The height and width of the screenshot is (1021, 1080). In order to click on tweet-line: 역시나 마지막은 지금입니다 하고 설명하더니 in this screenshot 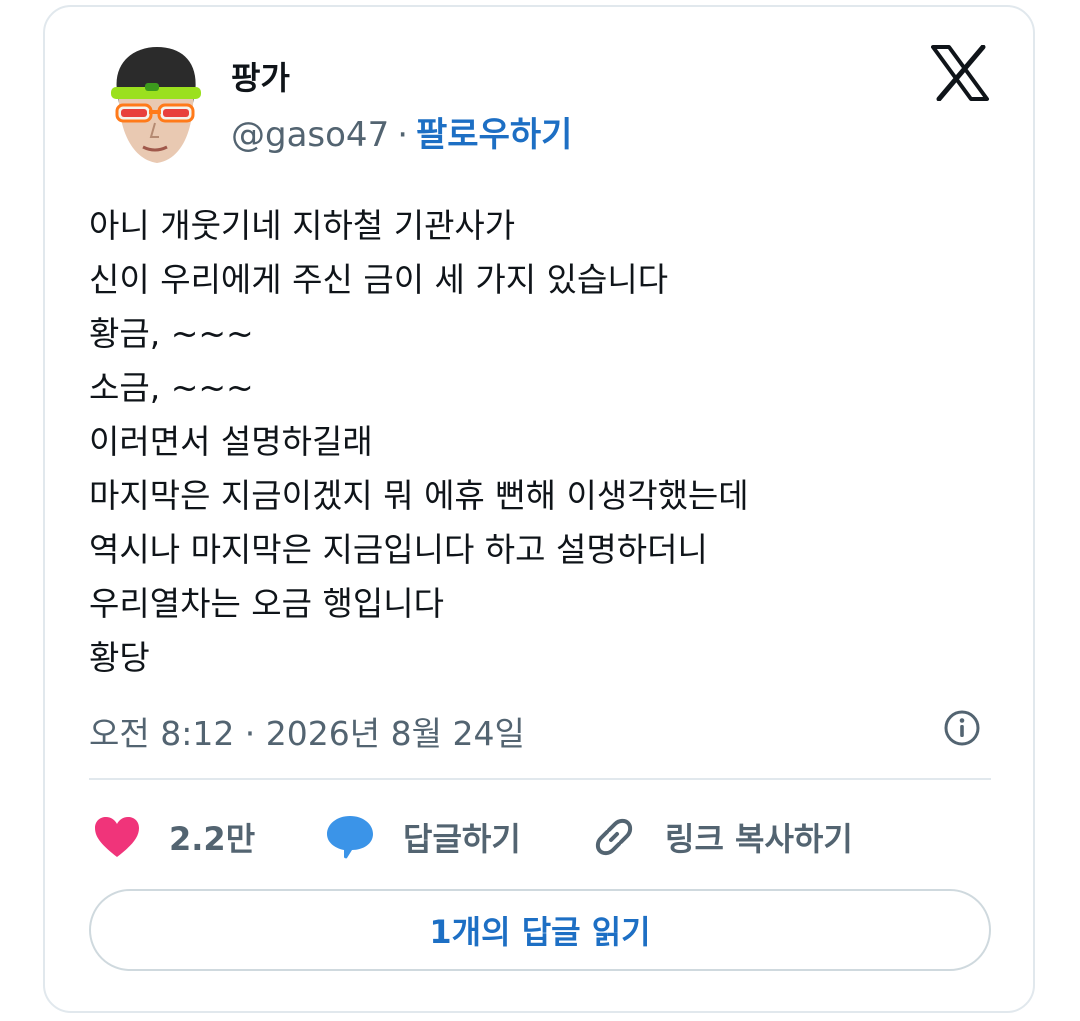, I will do `click(398, 549)`.